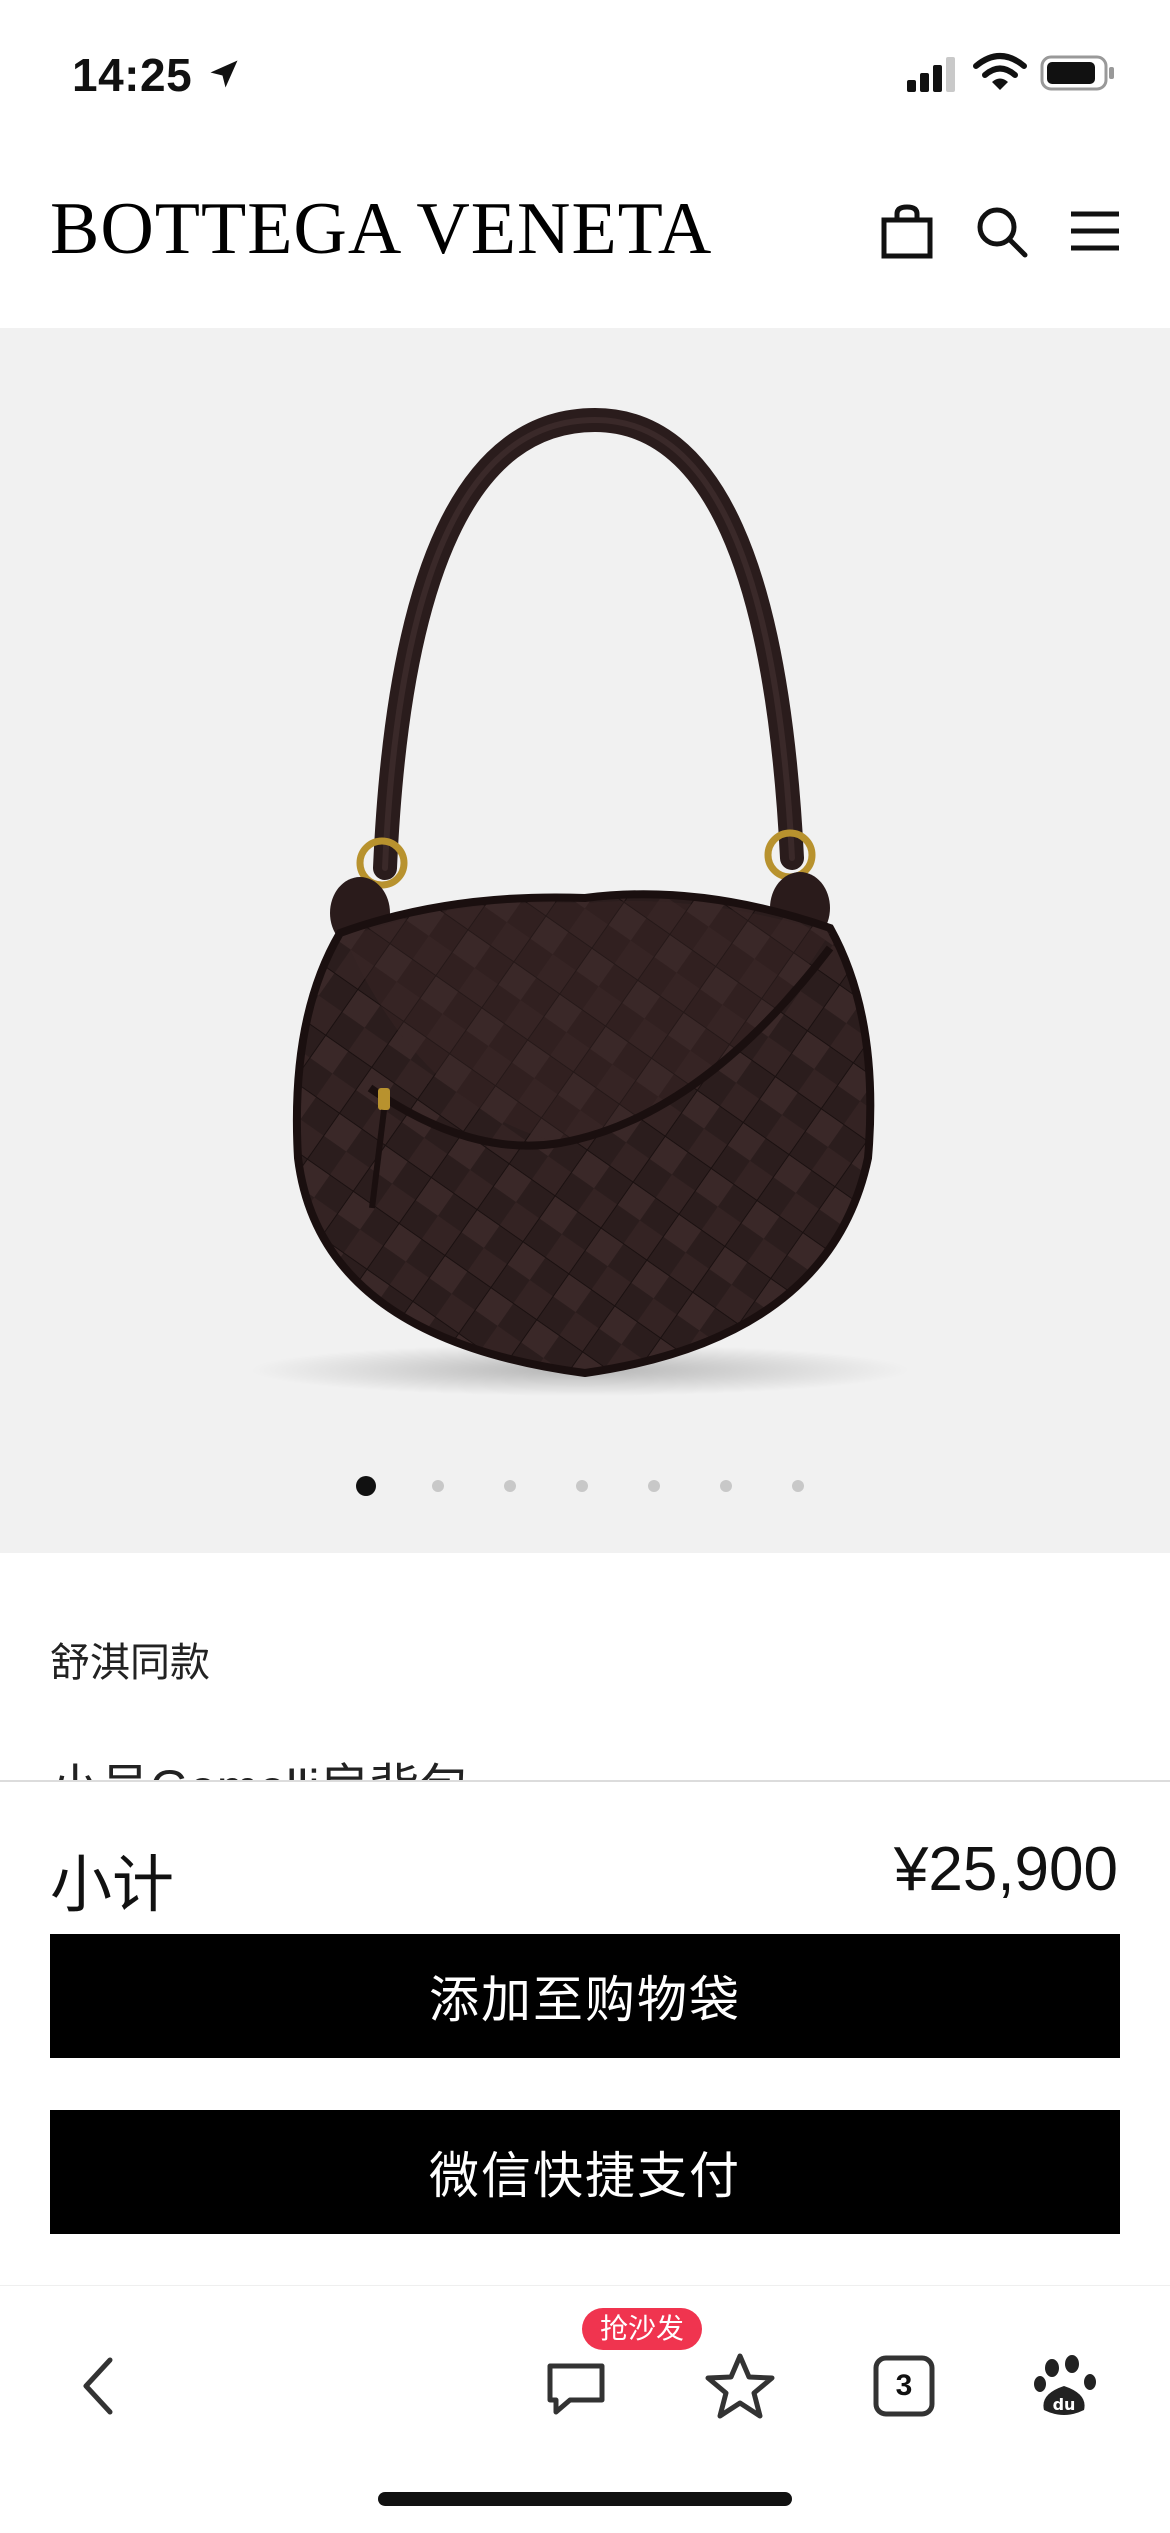 The image size is (1170, 2533). Describe the element at coordinates (1077, 73) in the screenshot. I see `battery-icon` at that location.